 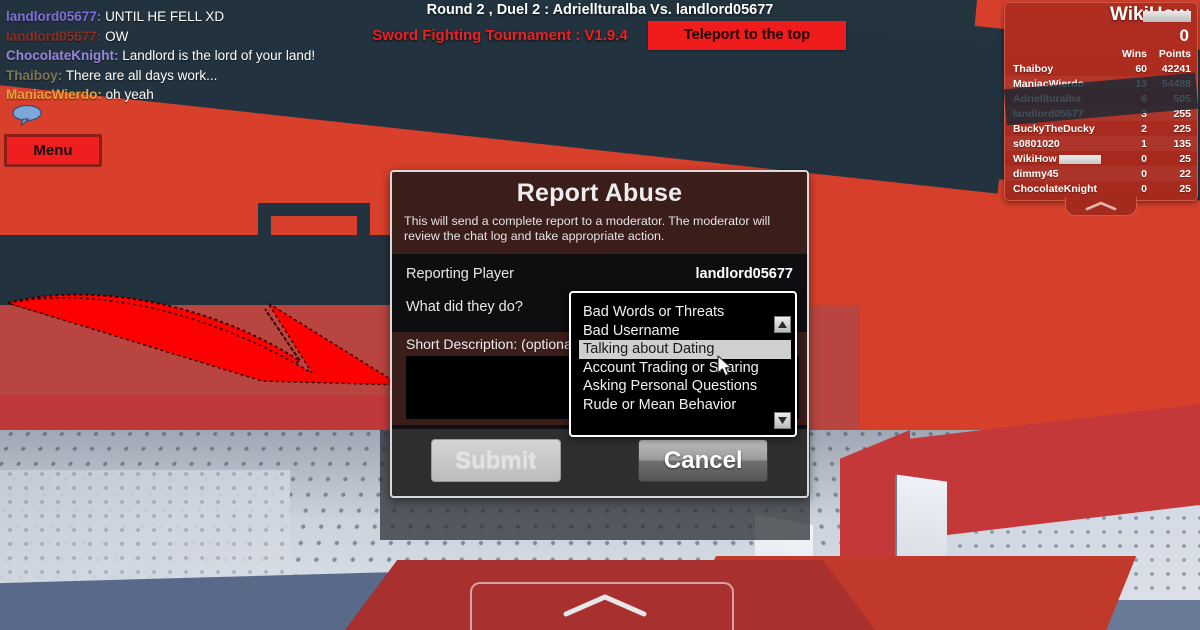 What do you see at coordinates (500, 35) in the screenshot?
I see `tournament-title: Sword Fighting Tournament : V1.9.4` at bounding box center [500, 35].